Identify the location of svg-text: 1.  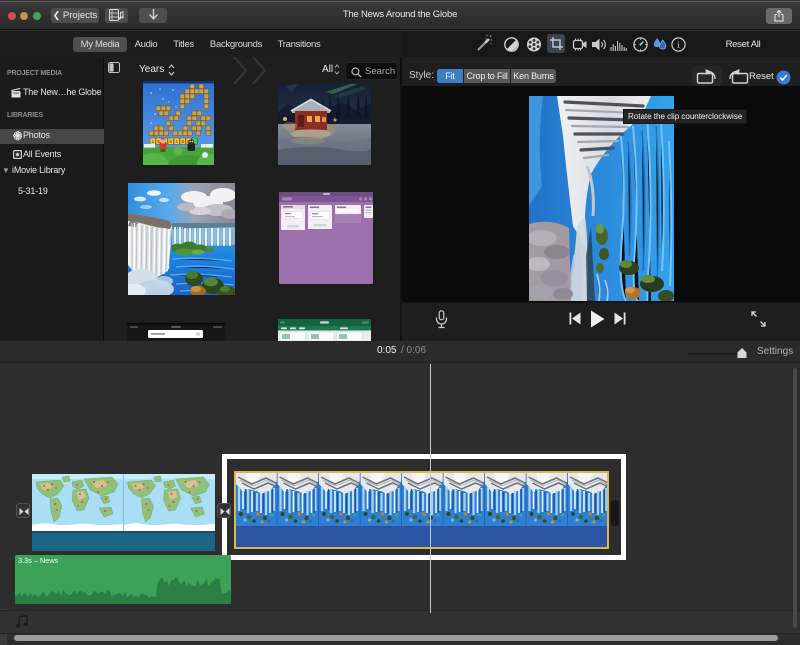
(176, 142).